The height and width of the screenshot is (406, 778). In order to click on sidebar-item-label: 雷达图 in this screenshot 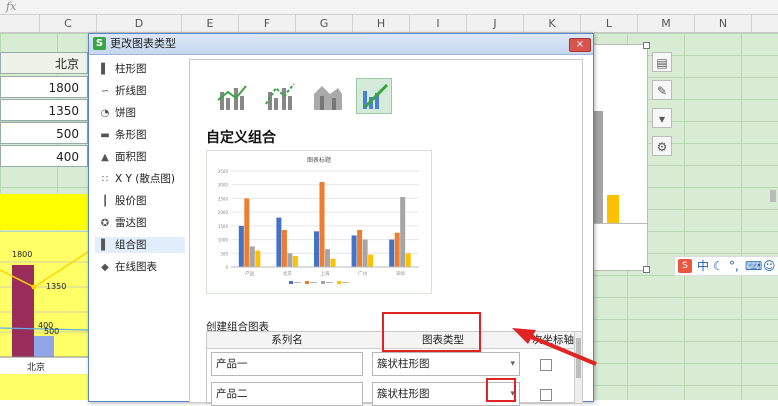, I will do `click(131, 223)`.